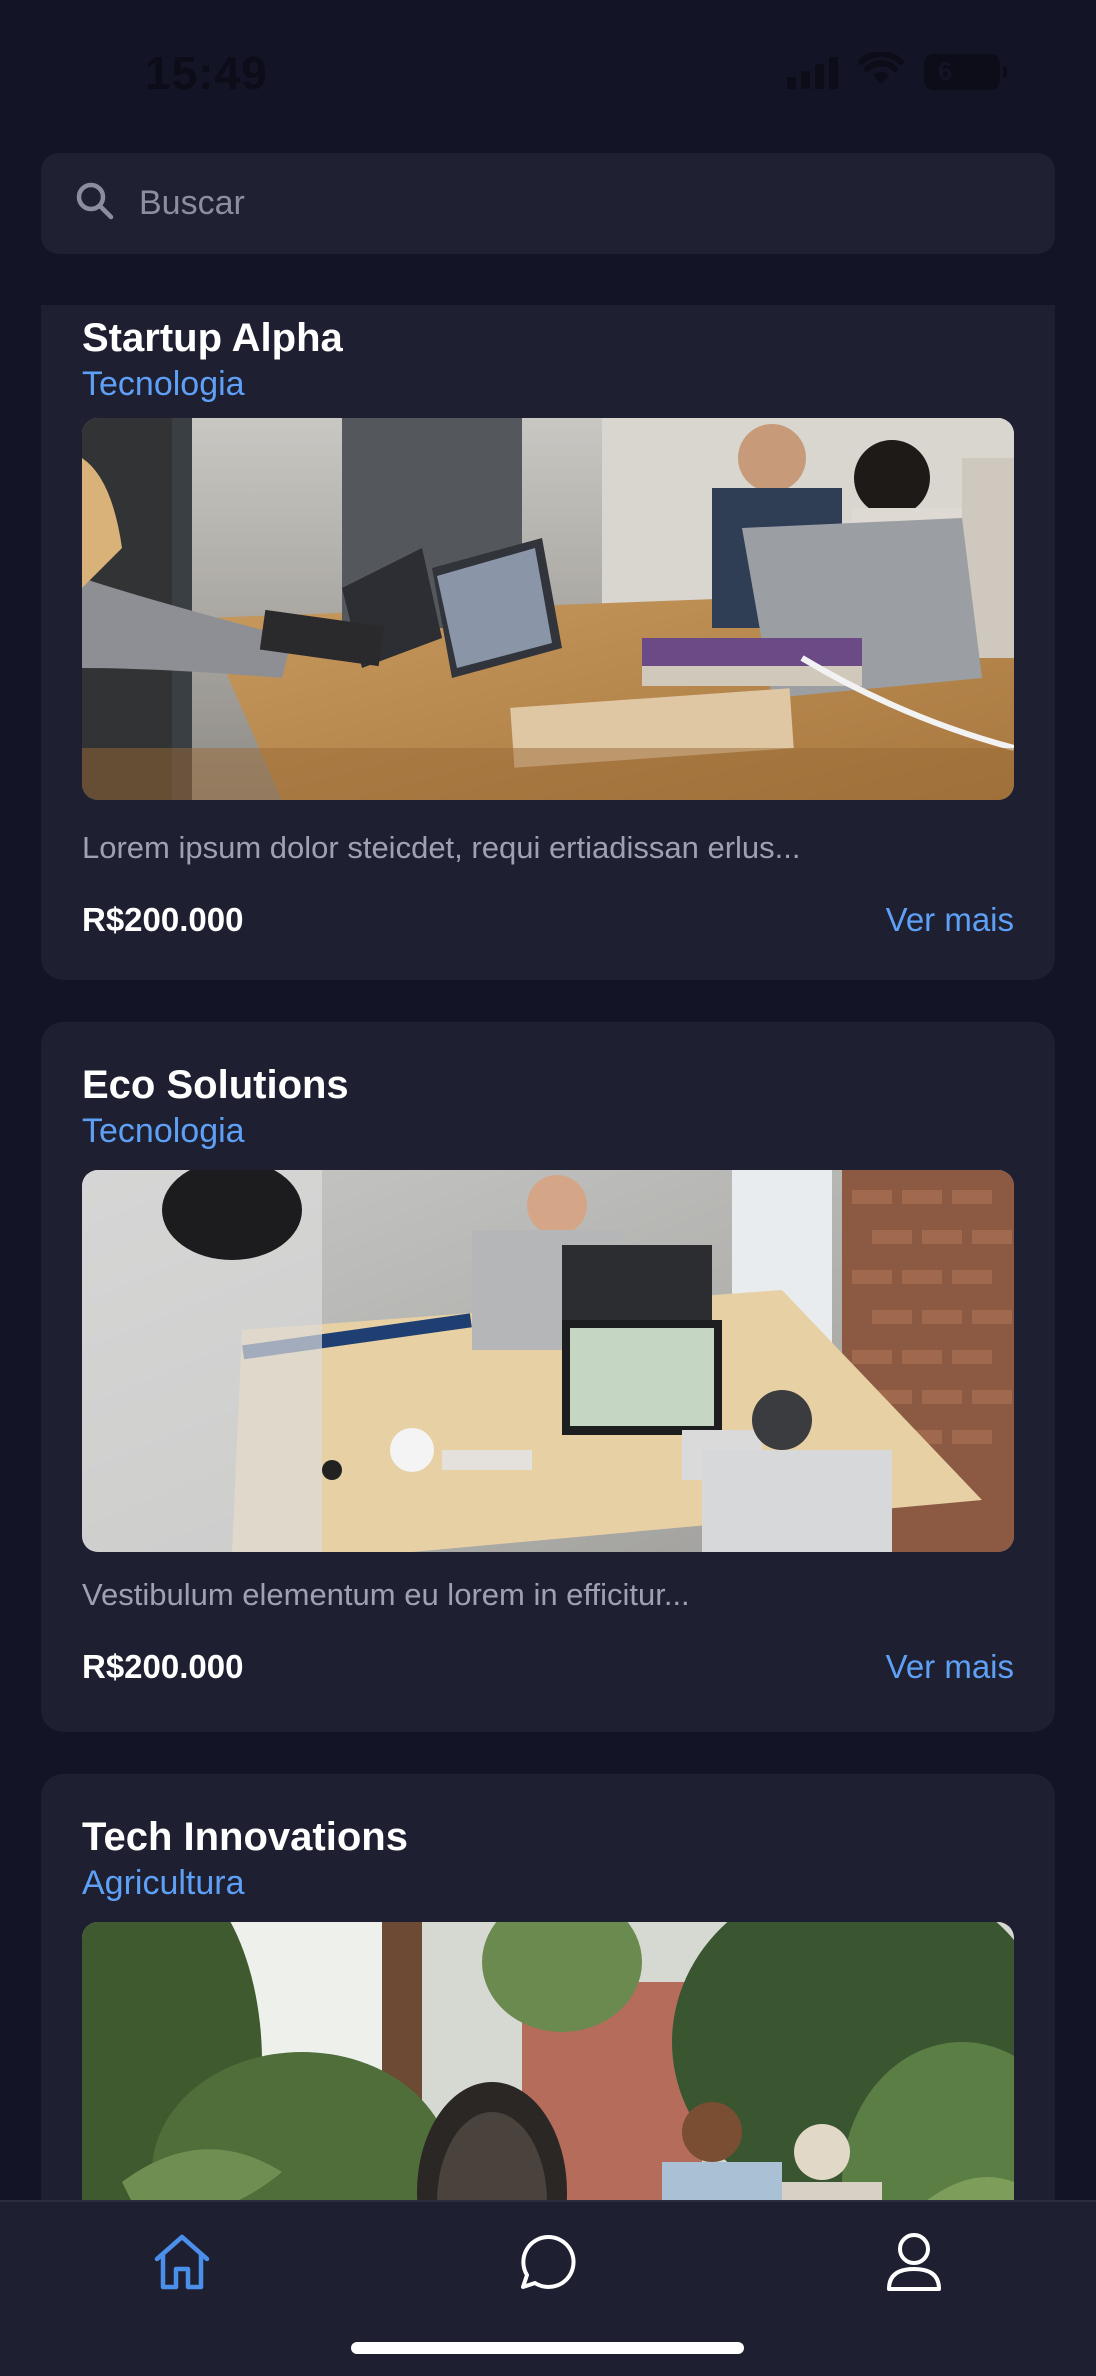  I want to click on card-title: Startup Alpha, so click(212, 338).